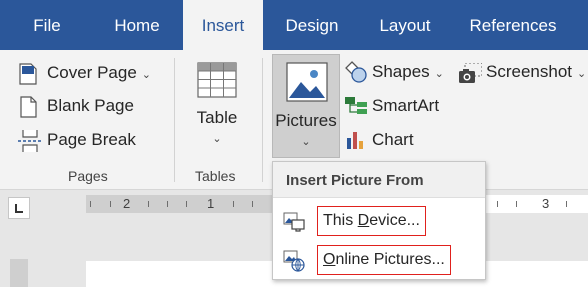 The width and height of the screenshot is (588, 287). Describe the element at coordinates (127, 203) in the screenshot. I see `ruler-number: 2` at that location.